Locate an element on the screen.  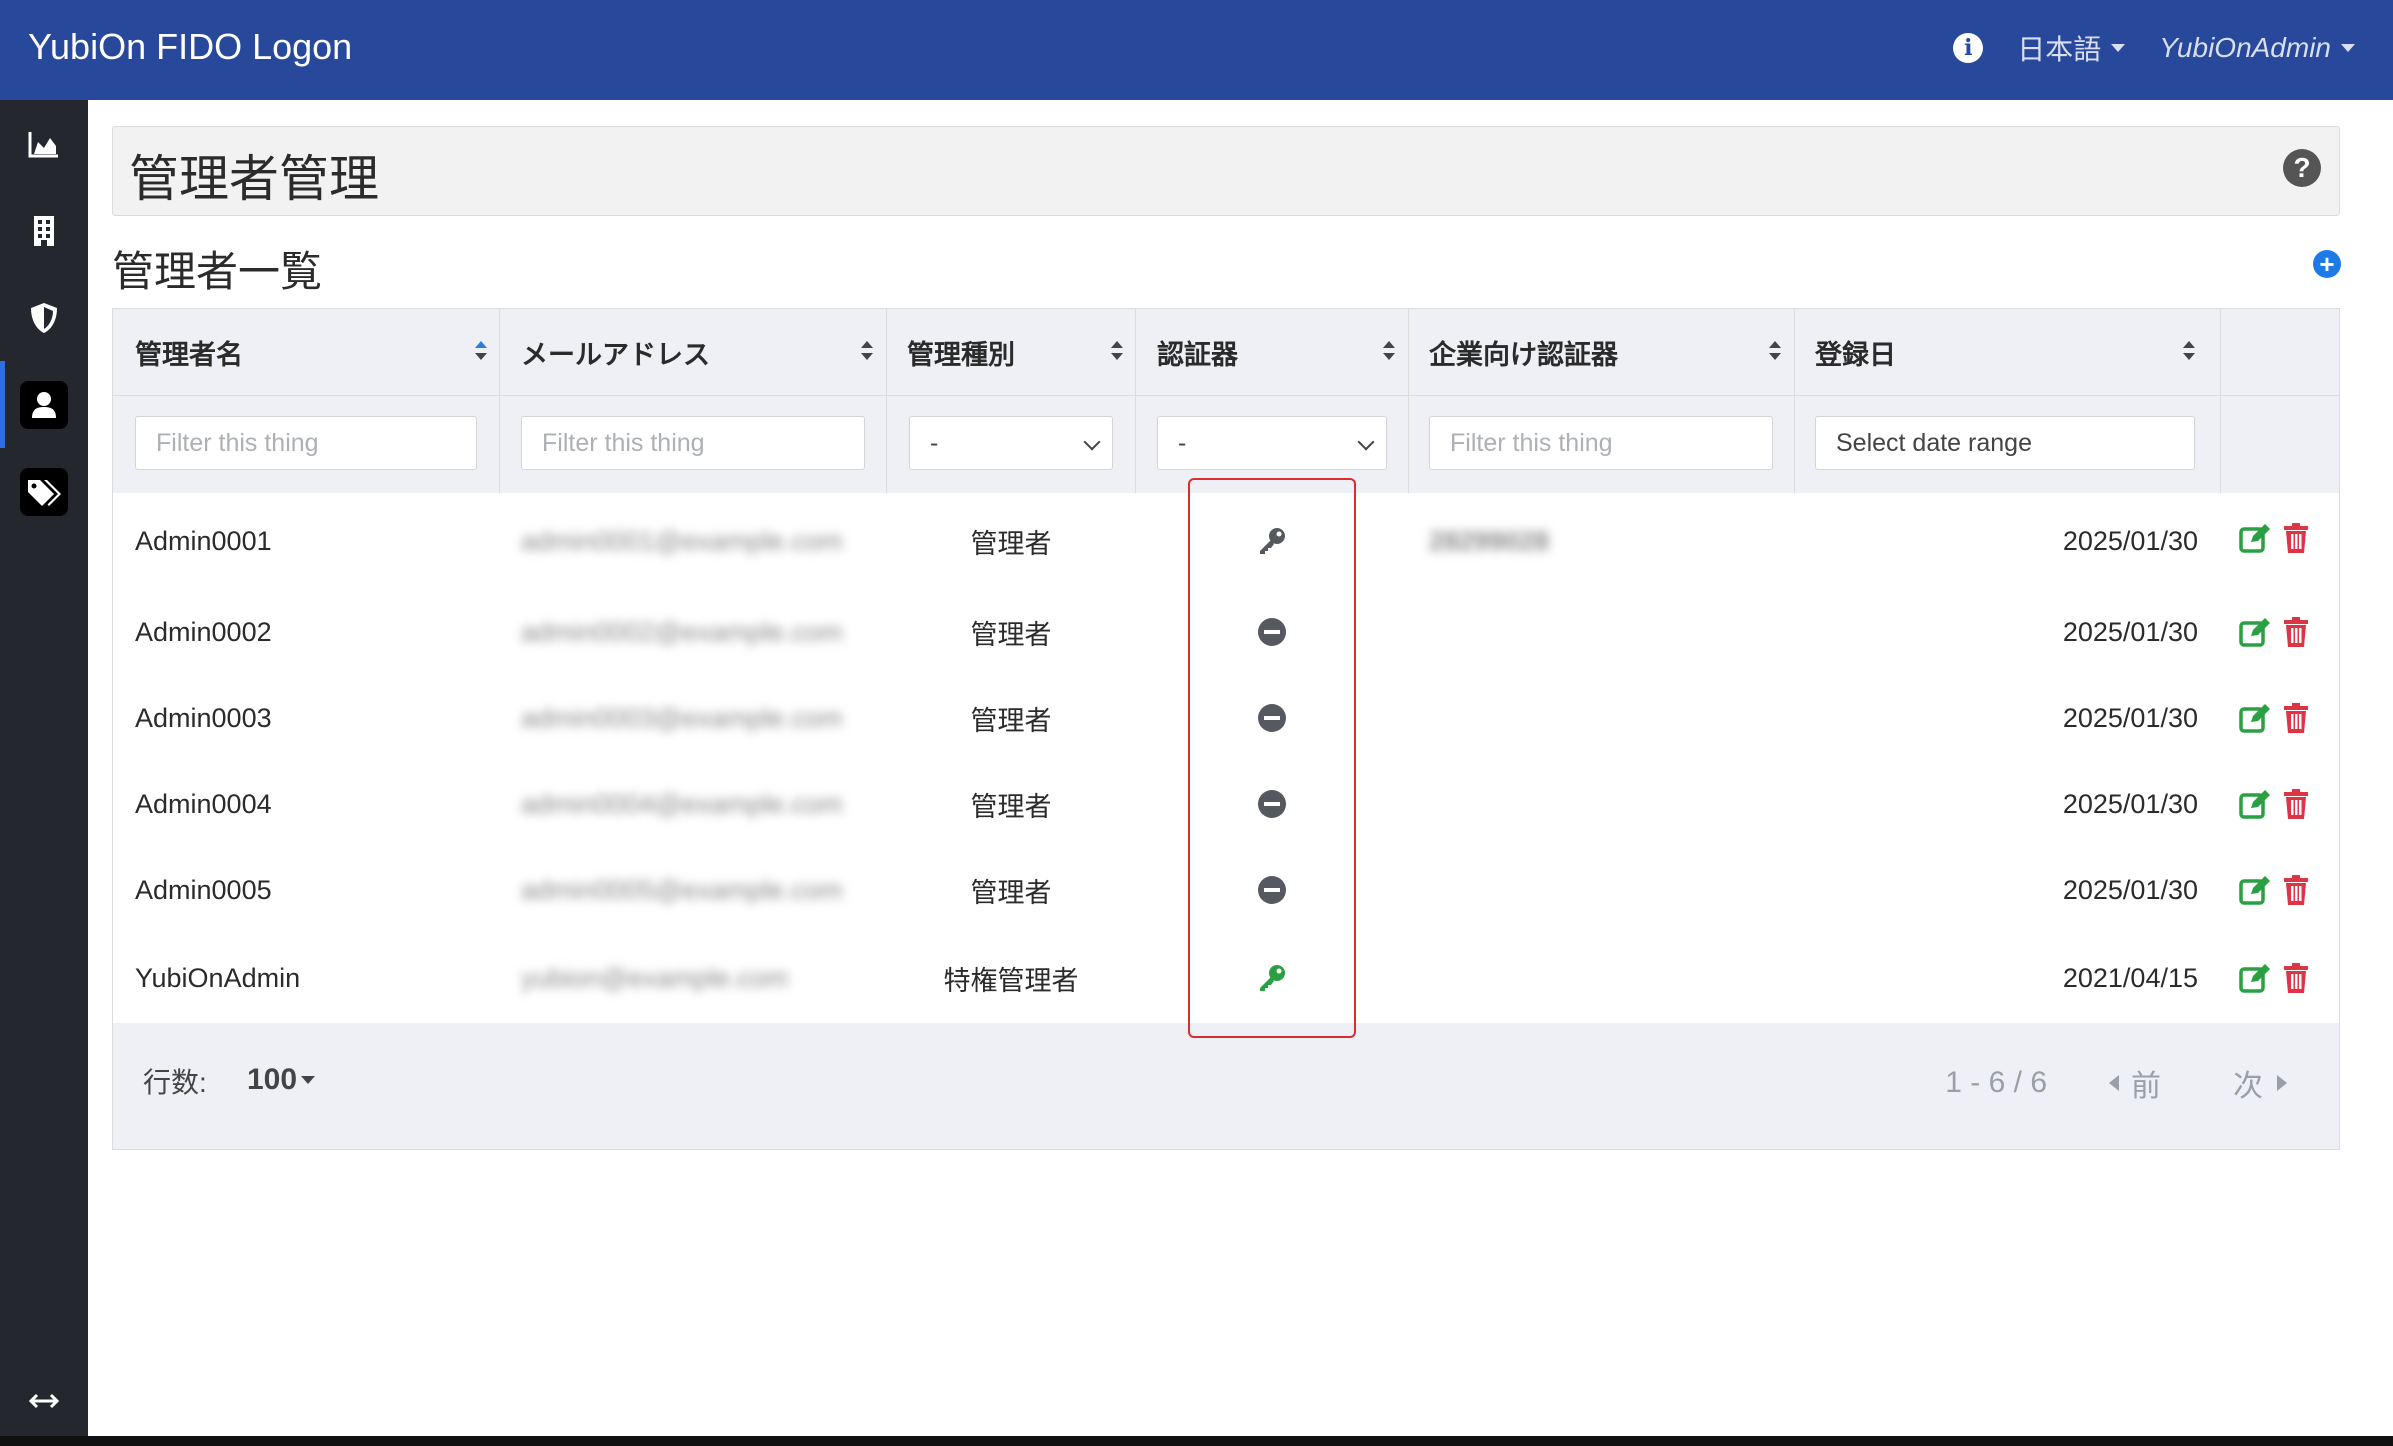
user-icon is located at coordinates (44, 404).